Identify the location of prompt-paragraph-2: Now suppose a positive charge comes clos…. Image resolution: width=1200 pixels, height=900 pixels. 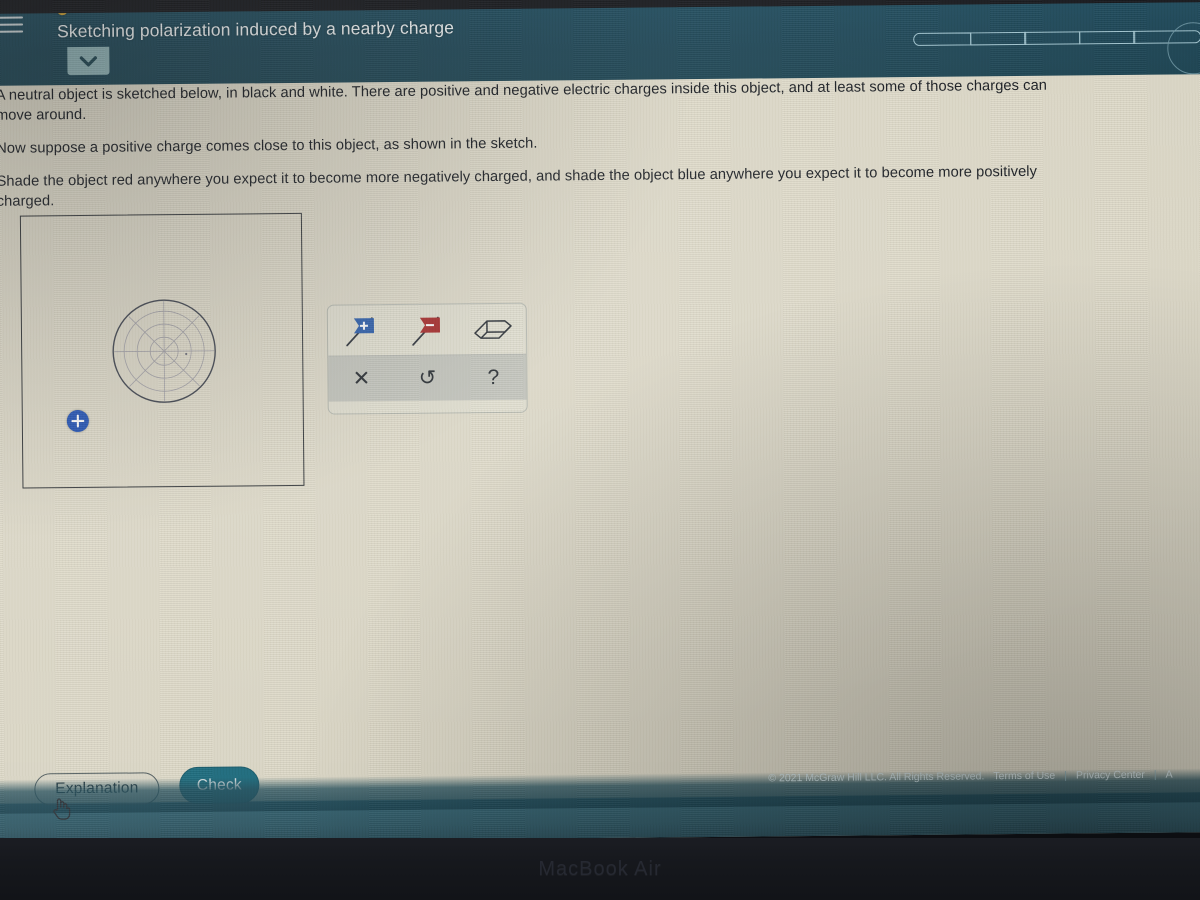
(269, 146).